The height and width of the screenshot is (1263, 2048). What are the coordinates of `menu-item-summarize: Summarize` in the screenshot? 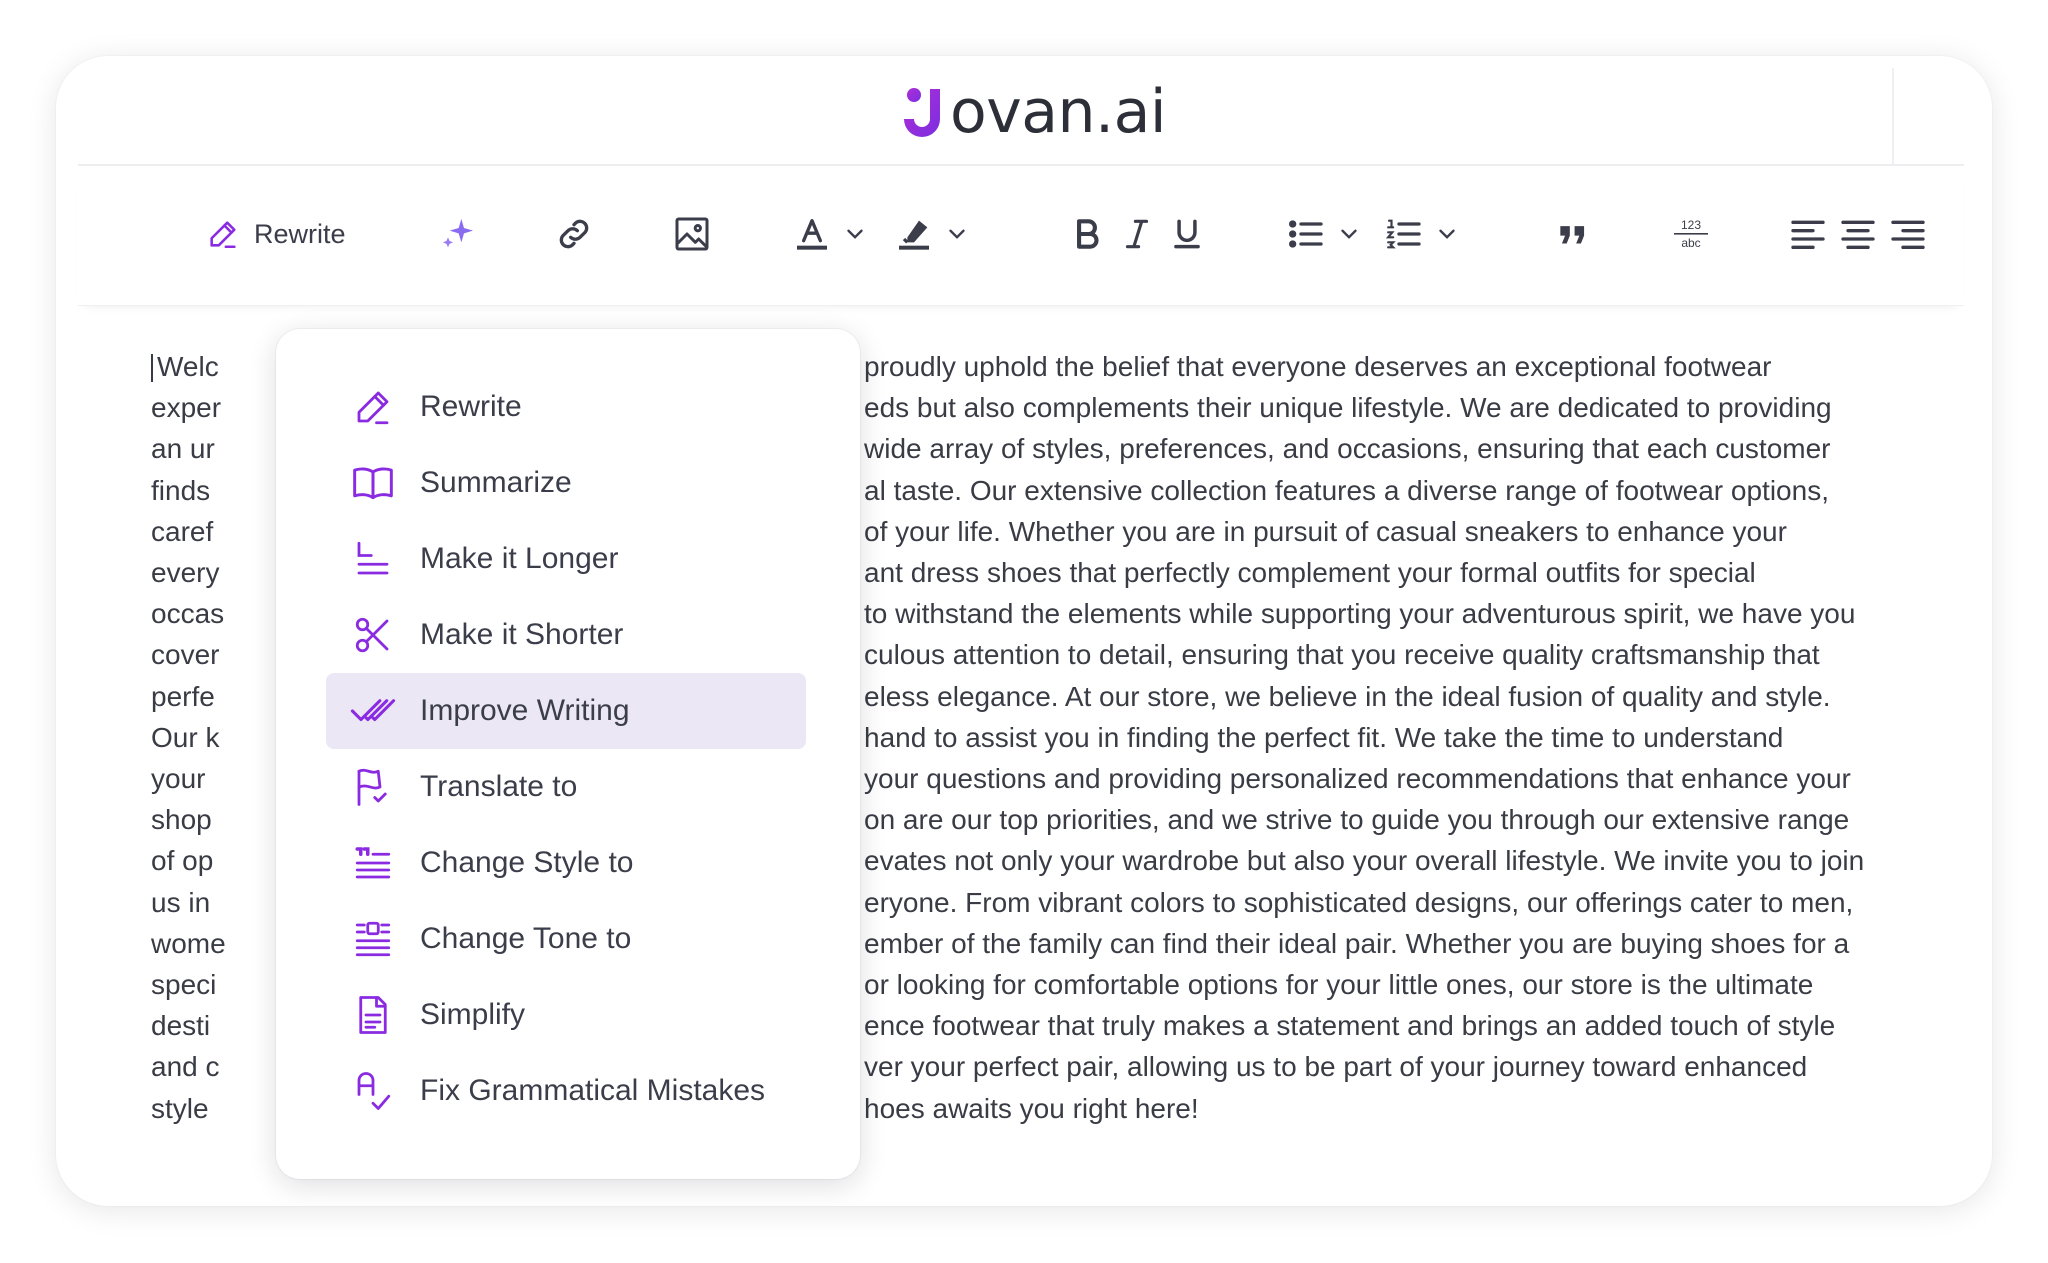 It's located at (566, 483).